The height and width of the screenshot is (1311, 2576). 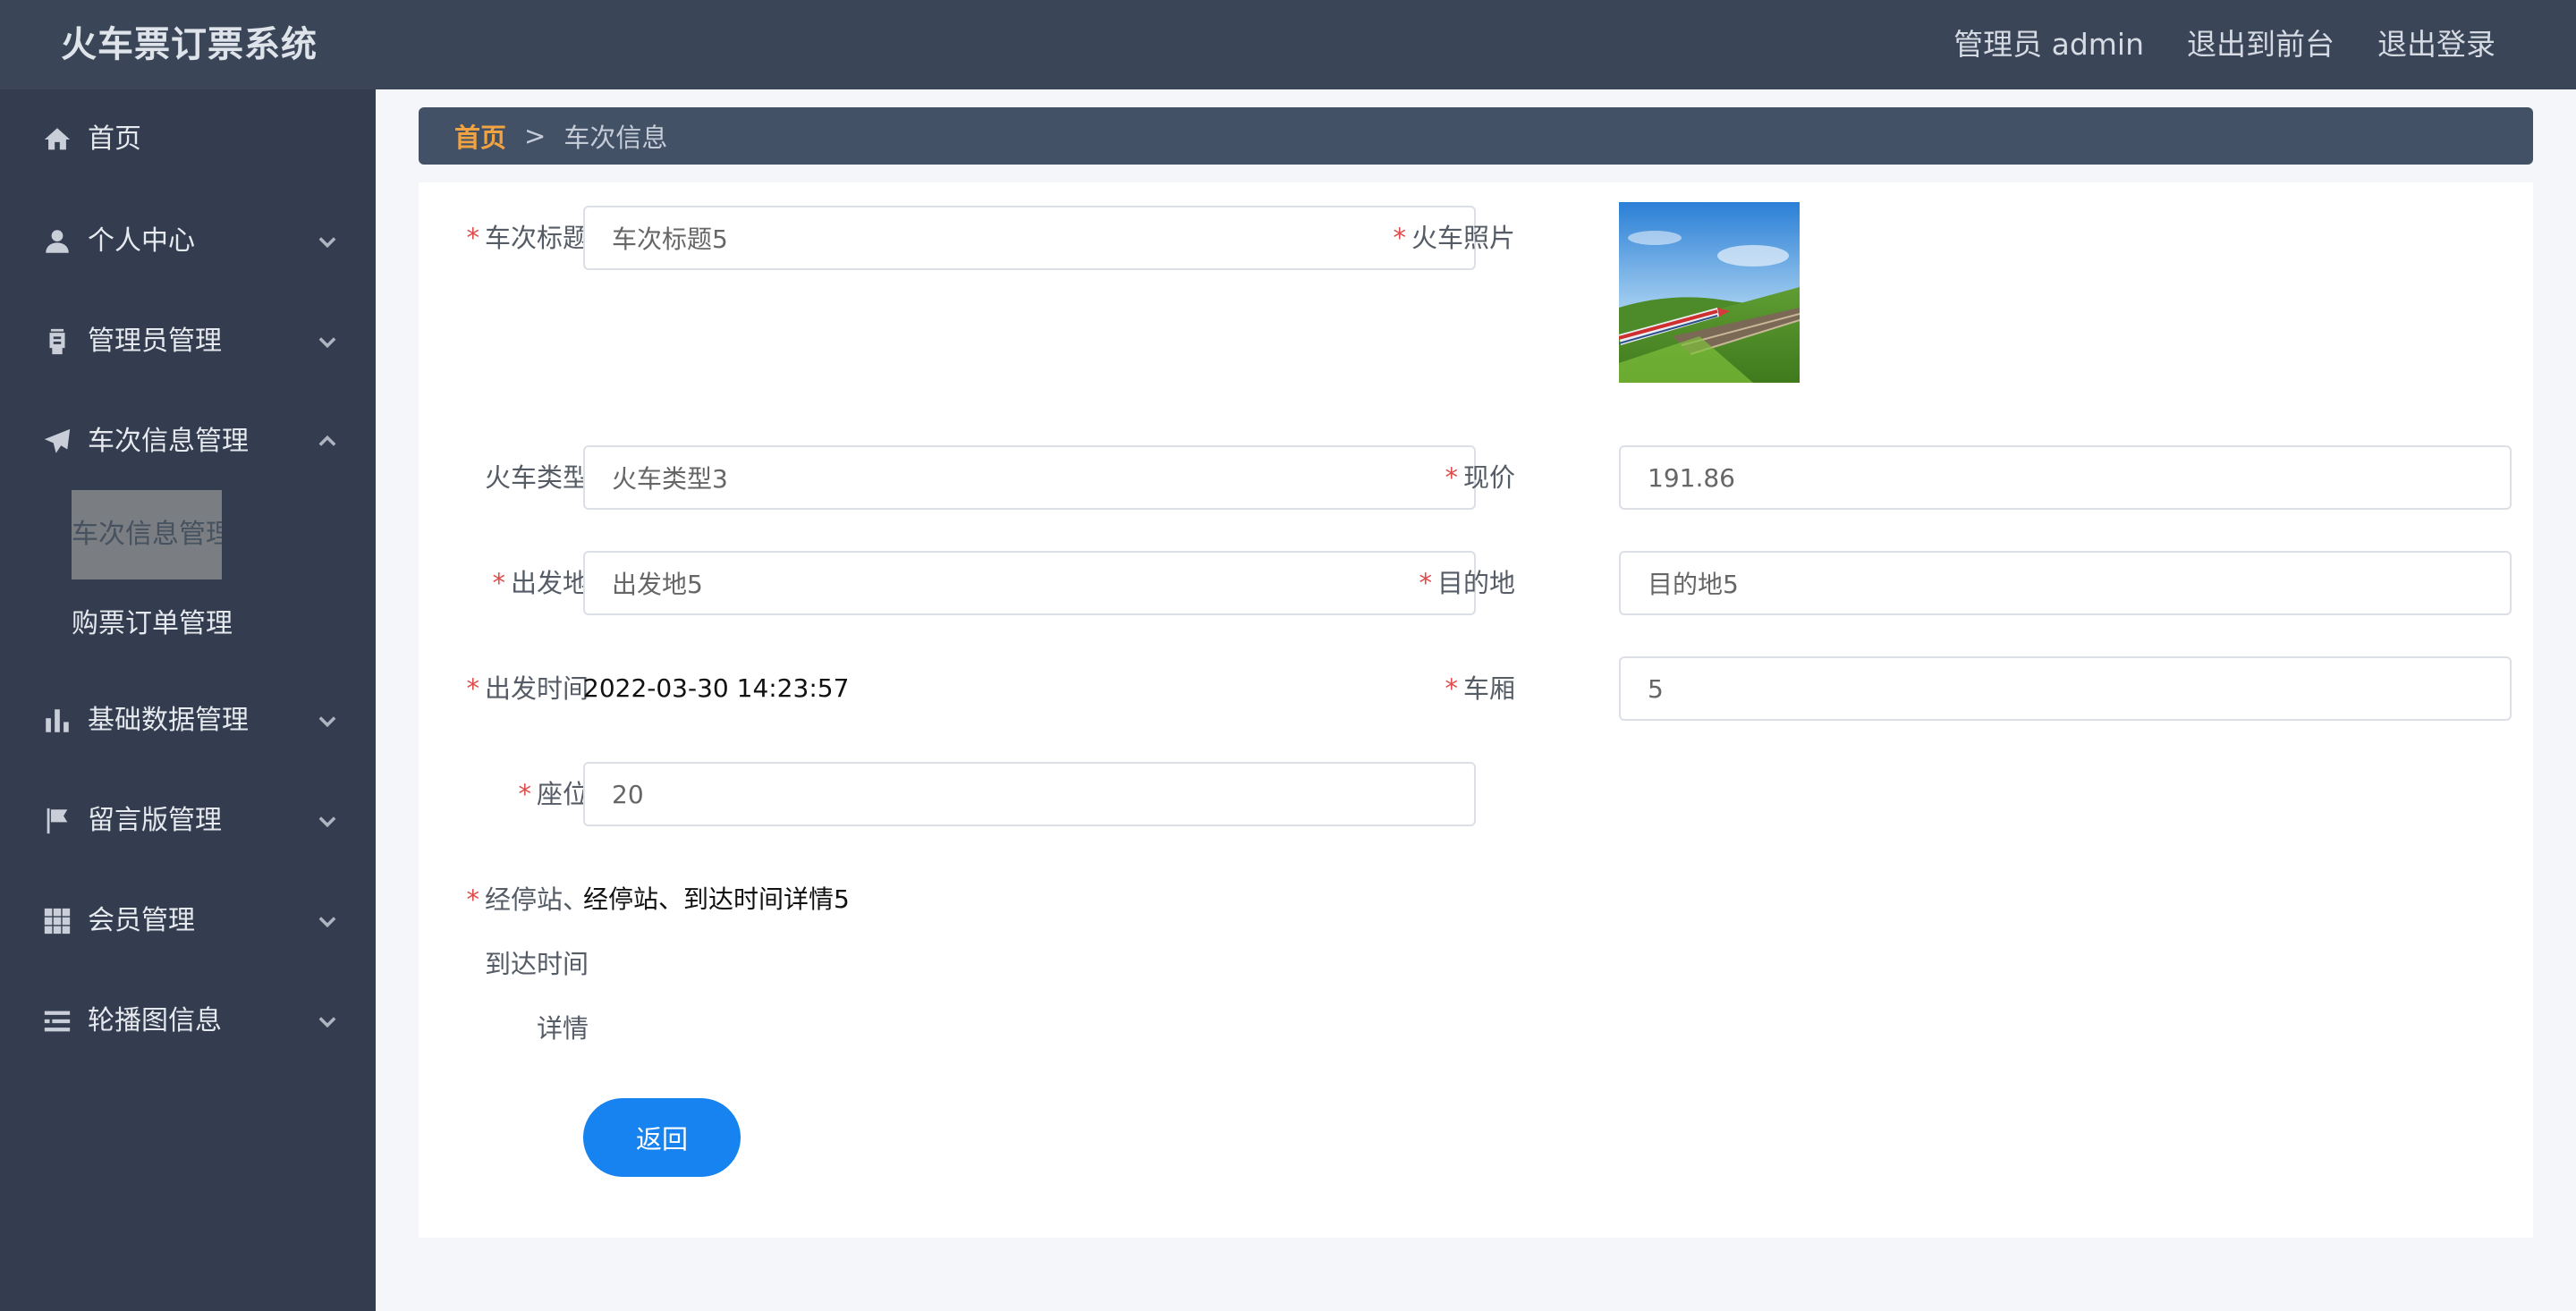 I want to click on exit-to-frontend-link: 退出到前台, so click(x=2260, y=45).